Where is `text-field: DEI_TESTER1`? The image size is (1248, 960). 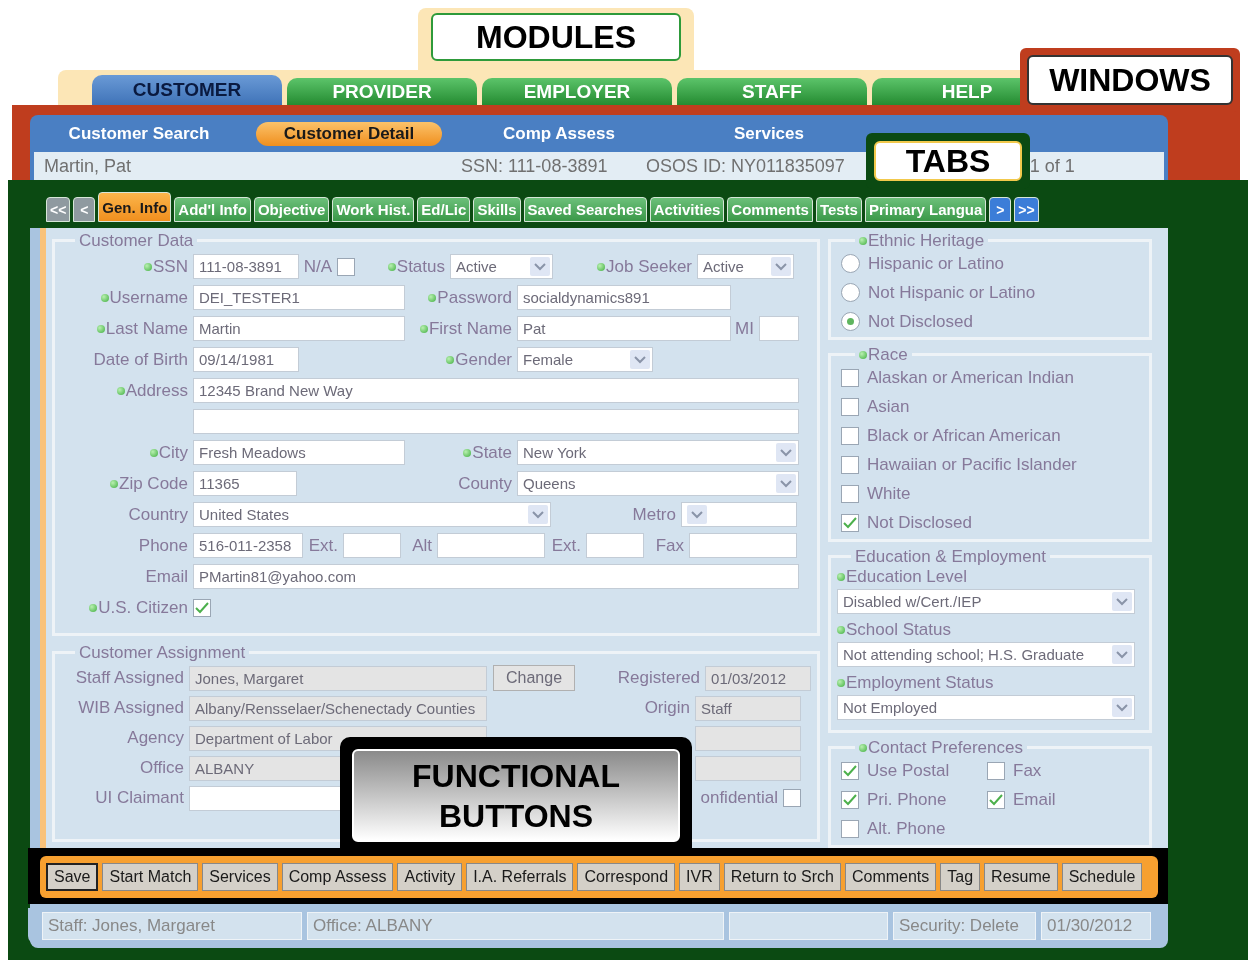 text-field: DEI_TESTER1 is located at coordinates (299, 297).